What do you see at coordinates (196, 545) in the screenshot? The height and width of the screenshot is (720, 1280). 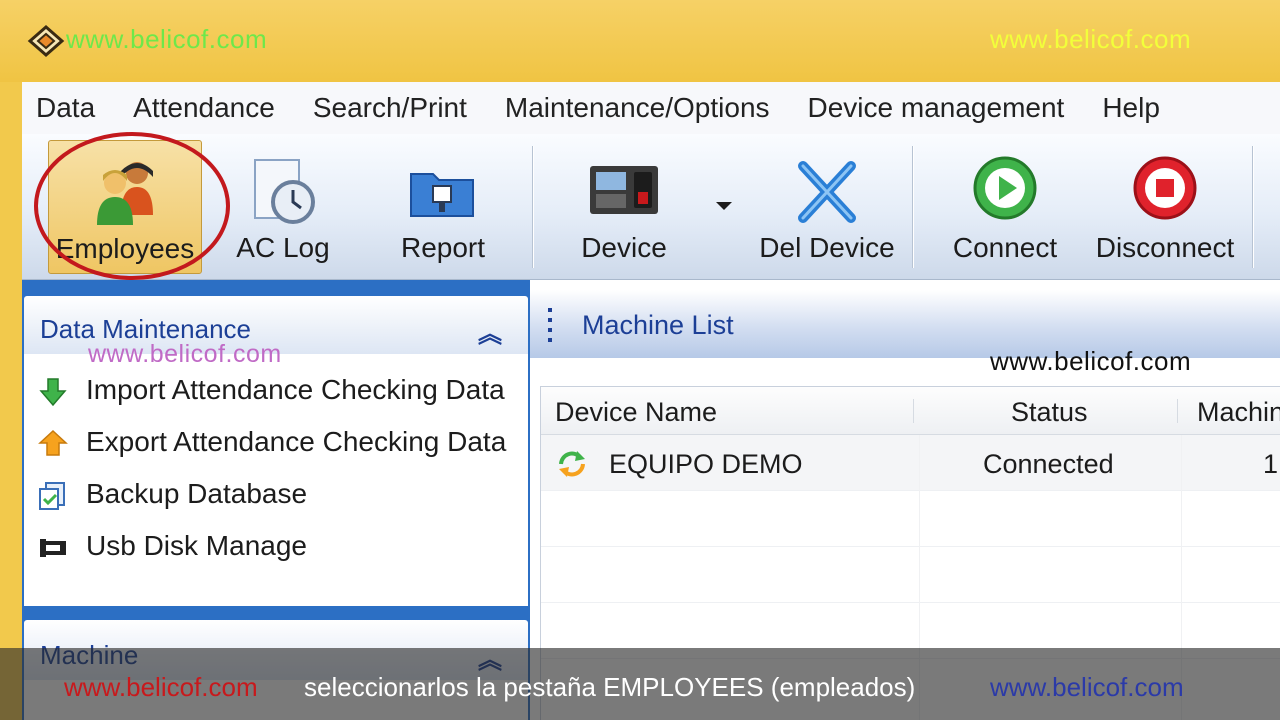 I see `usb-disk-manage-label: Usb Disk Manage` at bounding box center [196, 545].